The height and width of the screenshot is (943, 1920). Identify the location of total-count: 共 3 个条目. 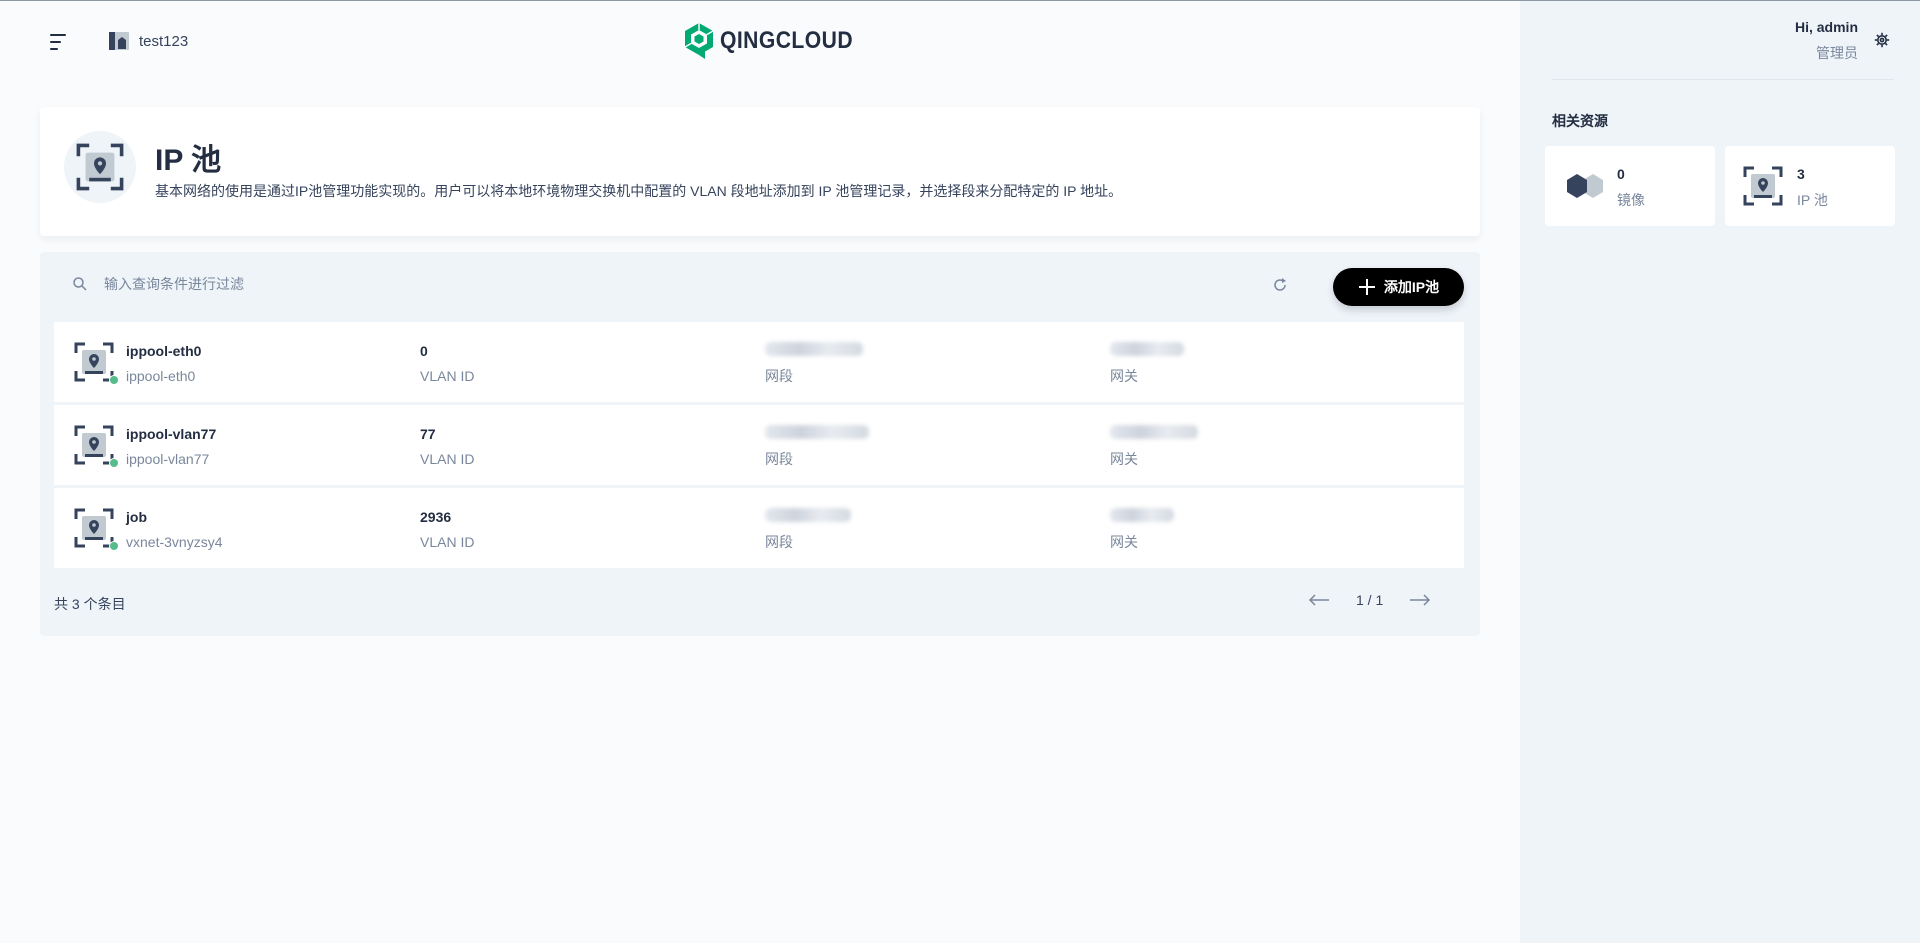
(90, 604).